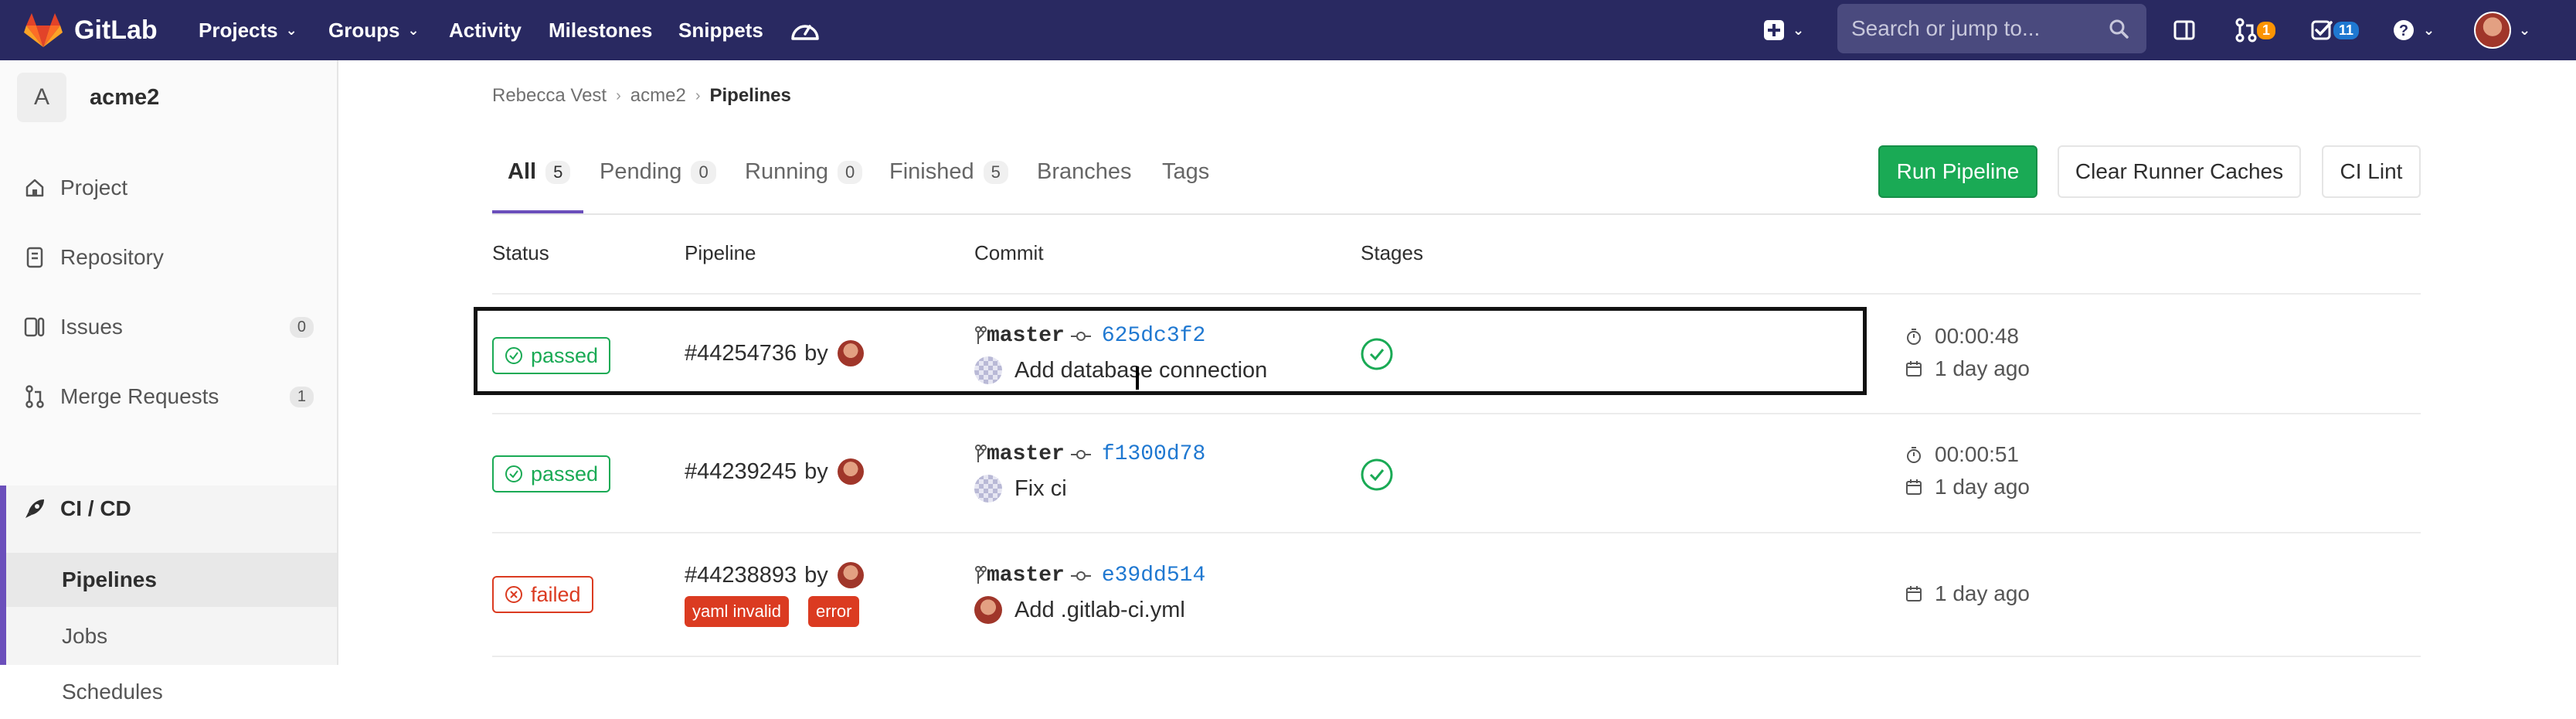 This screenshot has height=719, width=2576. What do you see at coordinates (2413, 30) in the screenshot?
I see `help-dropdown: ? ⌄` at bounding box center [2413, 30].